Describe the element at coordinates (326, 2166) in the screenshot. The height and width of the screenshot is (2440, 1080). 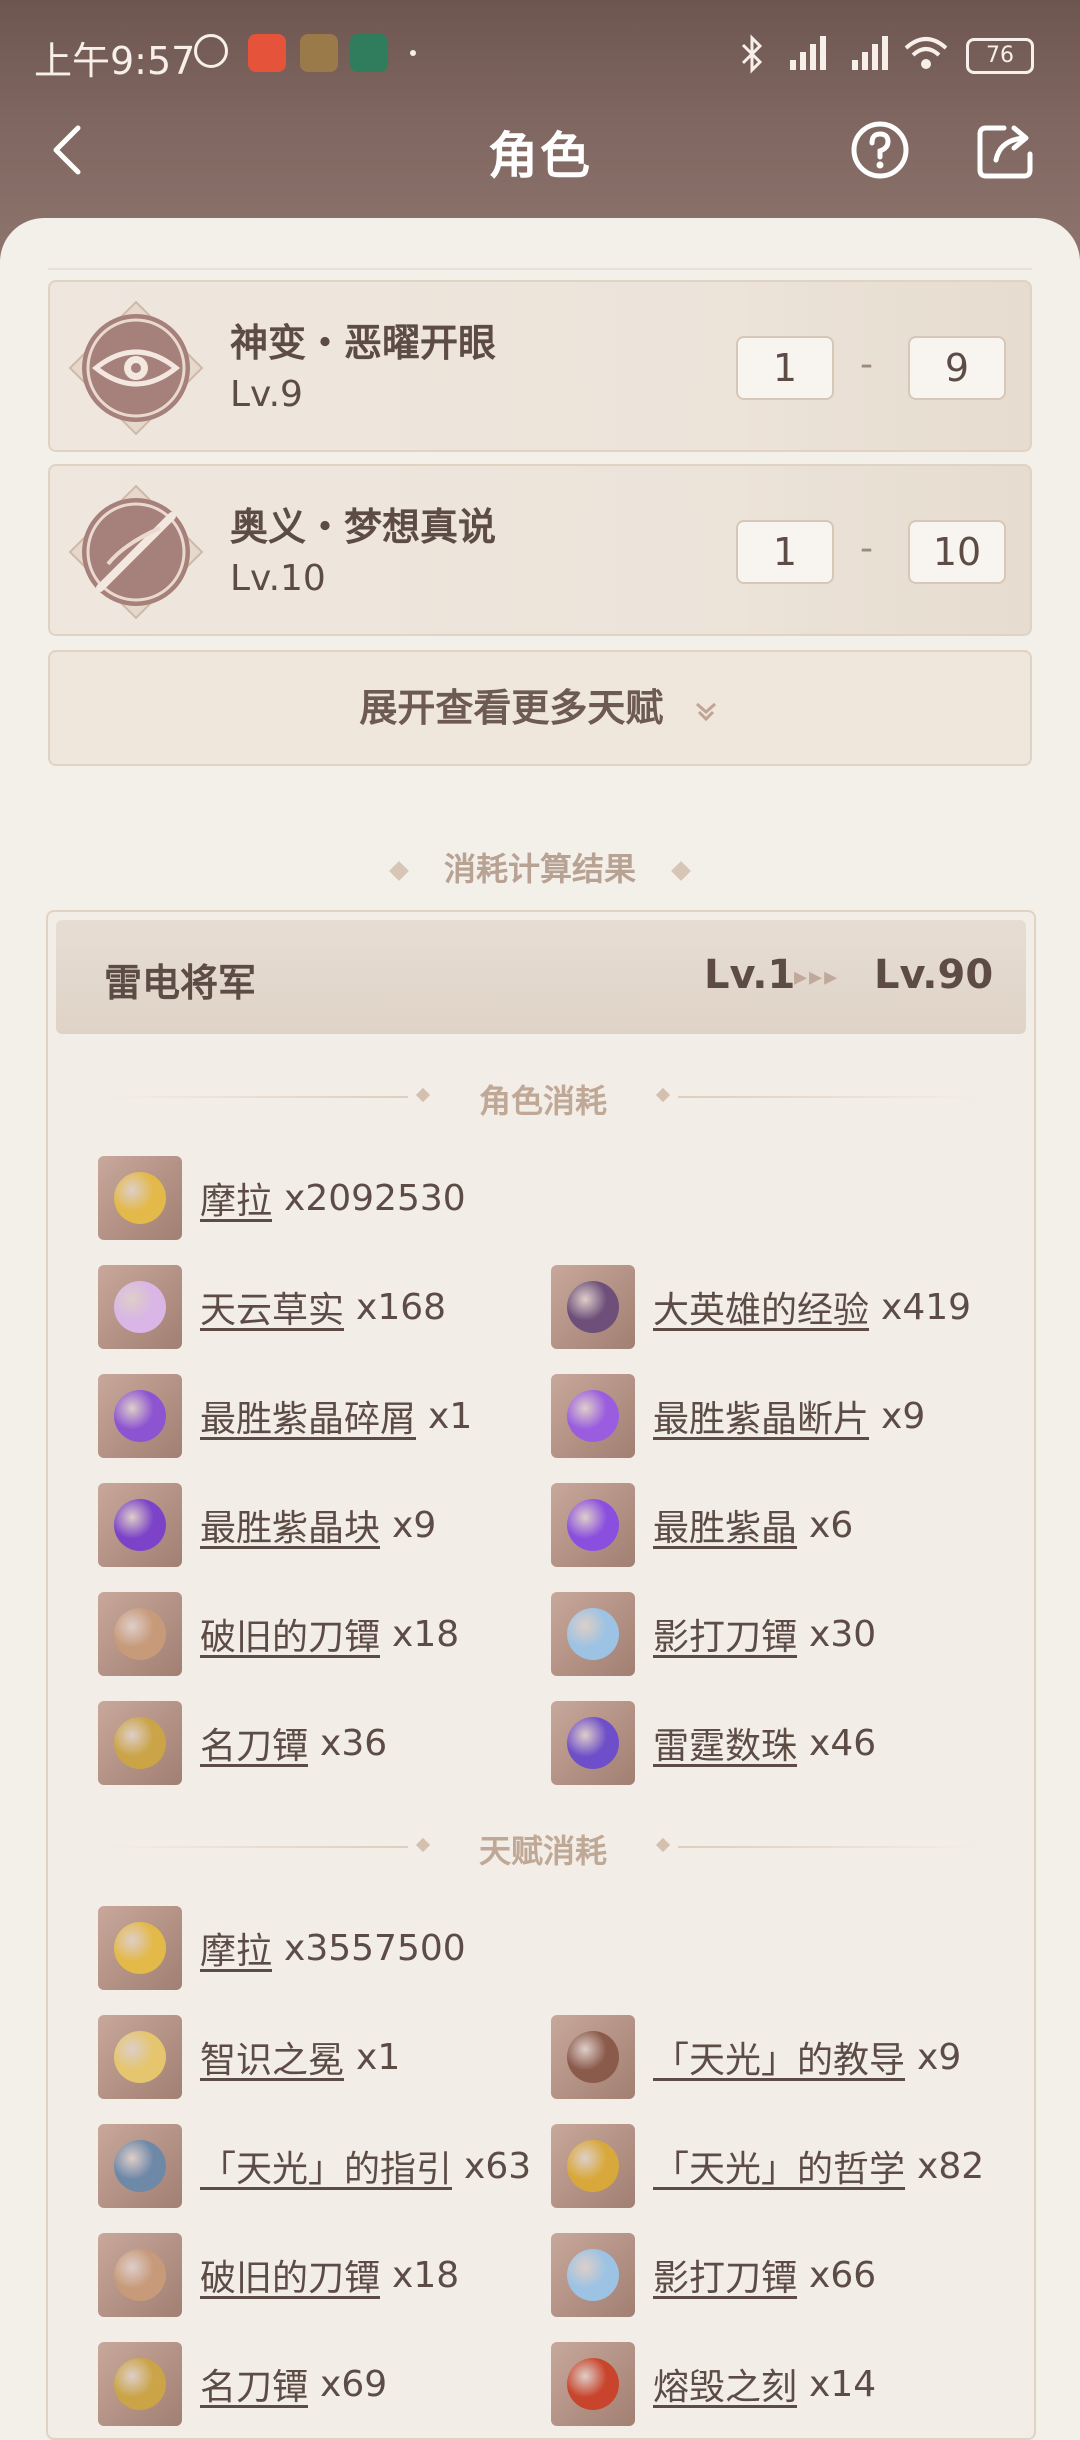
I see `material-name-link: 「天光」的指引` at that location.